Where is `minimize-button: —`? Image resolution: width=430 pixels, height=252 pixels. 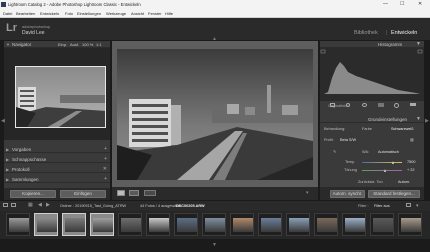 minimize-button: — is located at coordinates (385, 4).